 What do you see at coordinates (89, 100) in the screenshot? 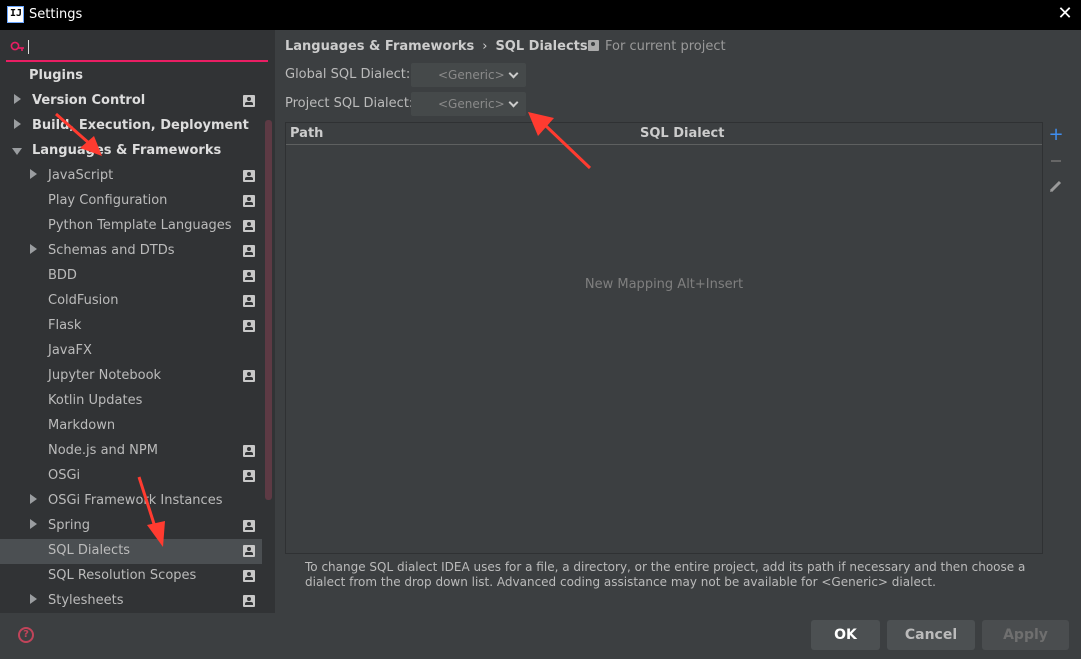
I see `sidebar-item-label: Version Control` at bounding box center [89, 100].